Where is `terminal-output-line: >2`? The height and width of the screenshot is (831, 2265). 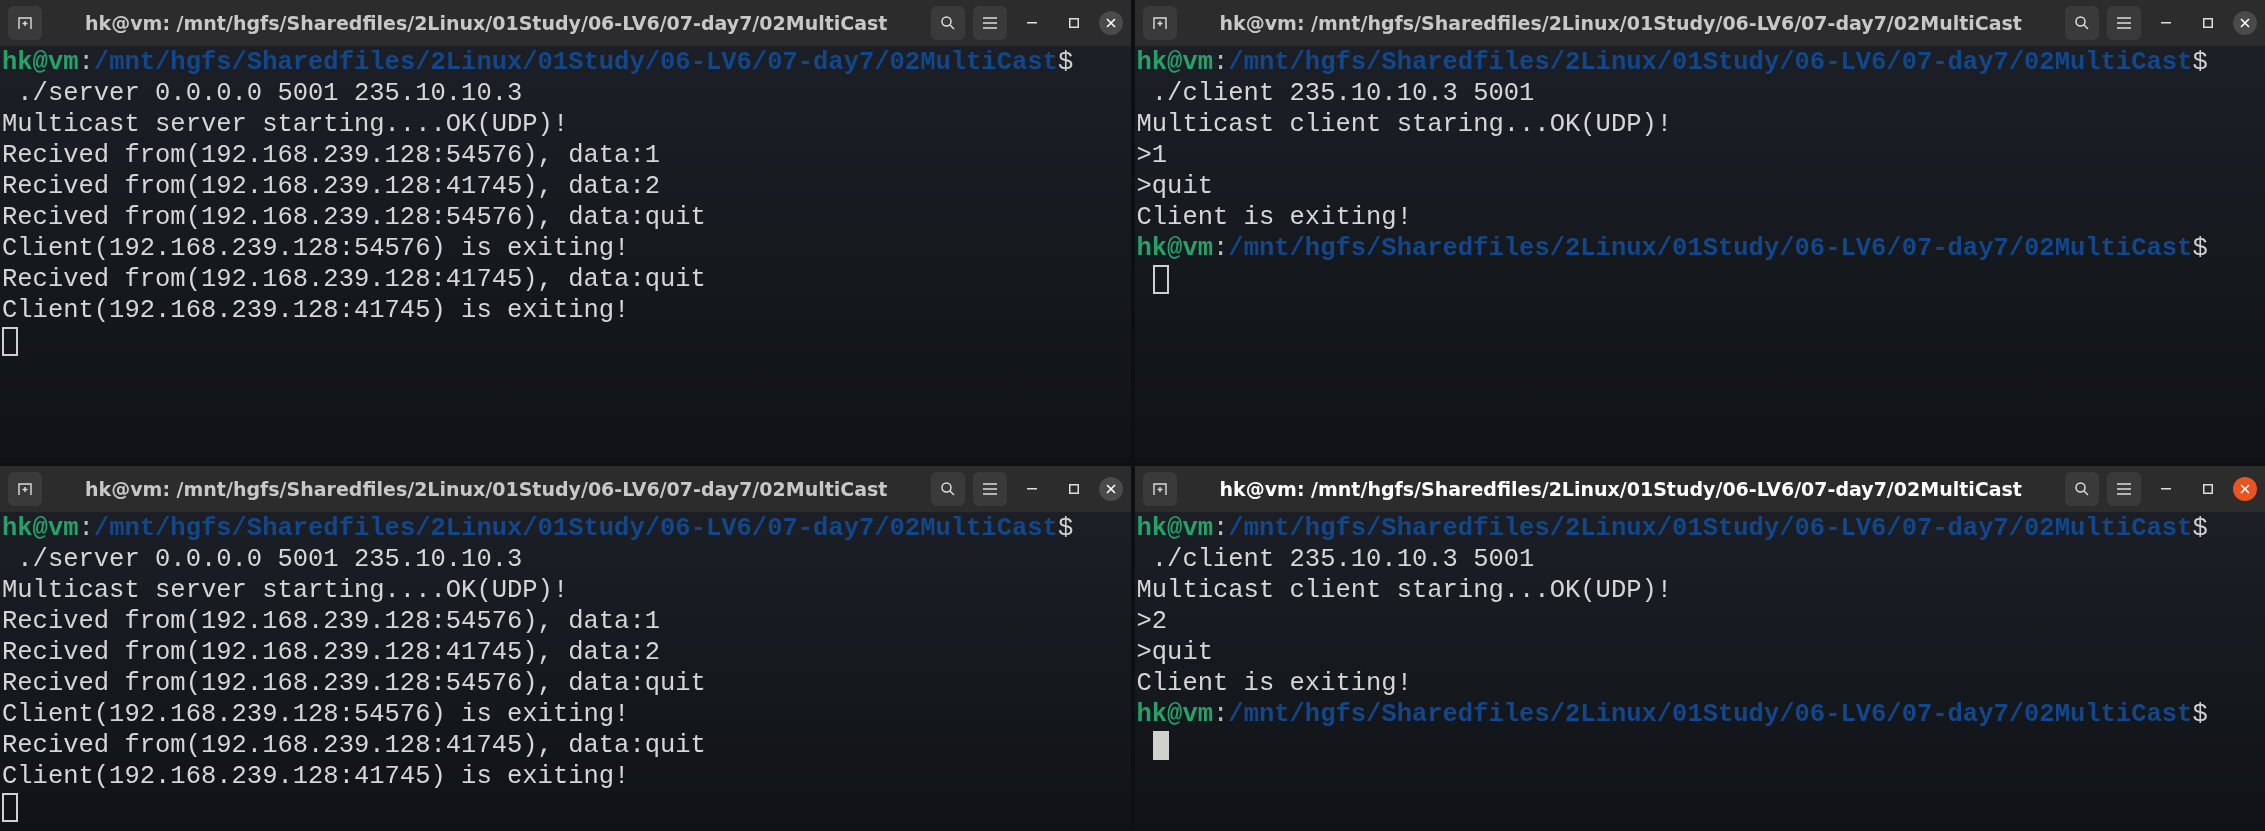 terminal-output-line: >2 is located at coordinates (1152, 621).